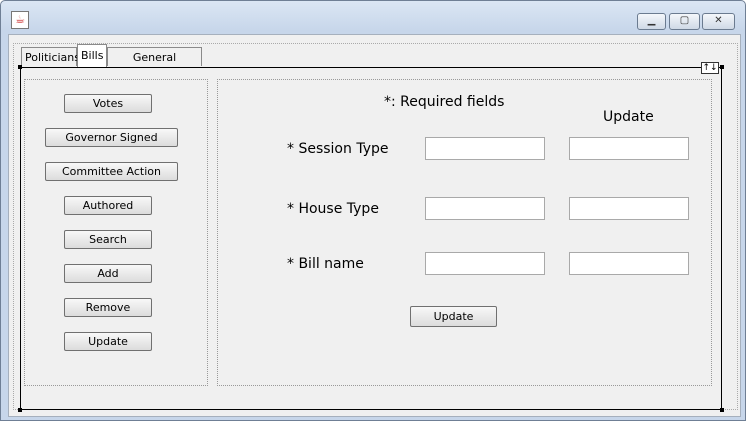  Describe the element at coordinates (629, 208) in the screenshot. I see `house-type-update-input` at that location.